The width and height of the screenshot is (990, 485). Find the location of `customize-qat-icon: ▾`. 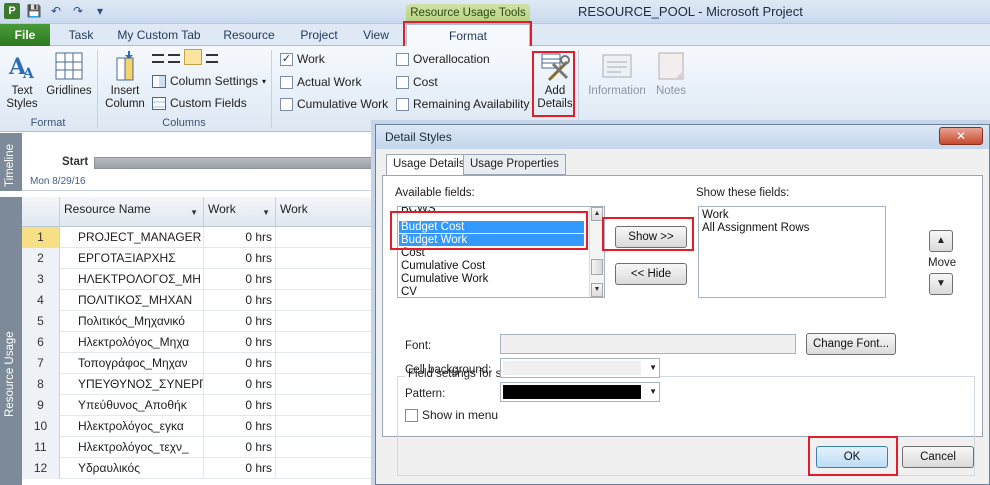

customize-qat-icon: ▾ is located at coordinates (100, 11).